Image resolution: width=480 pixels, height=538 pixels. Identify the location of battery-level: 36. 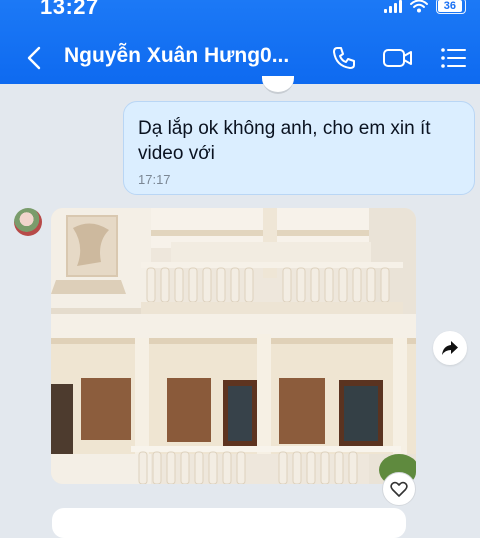
(450, 6).